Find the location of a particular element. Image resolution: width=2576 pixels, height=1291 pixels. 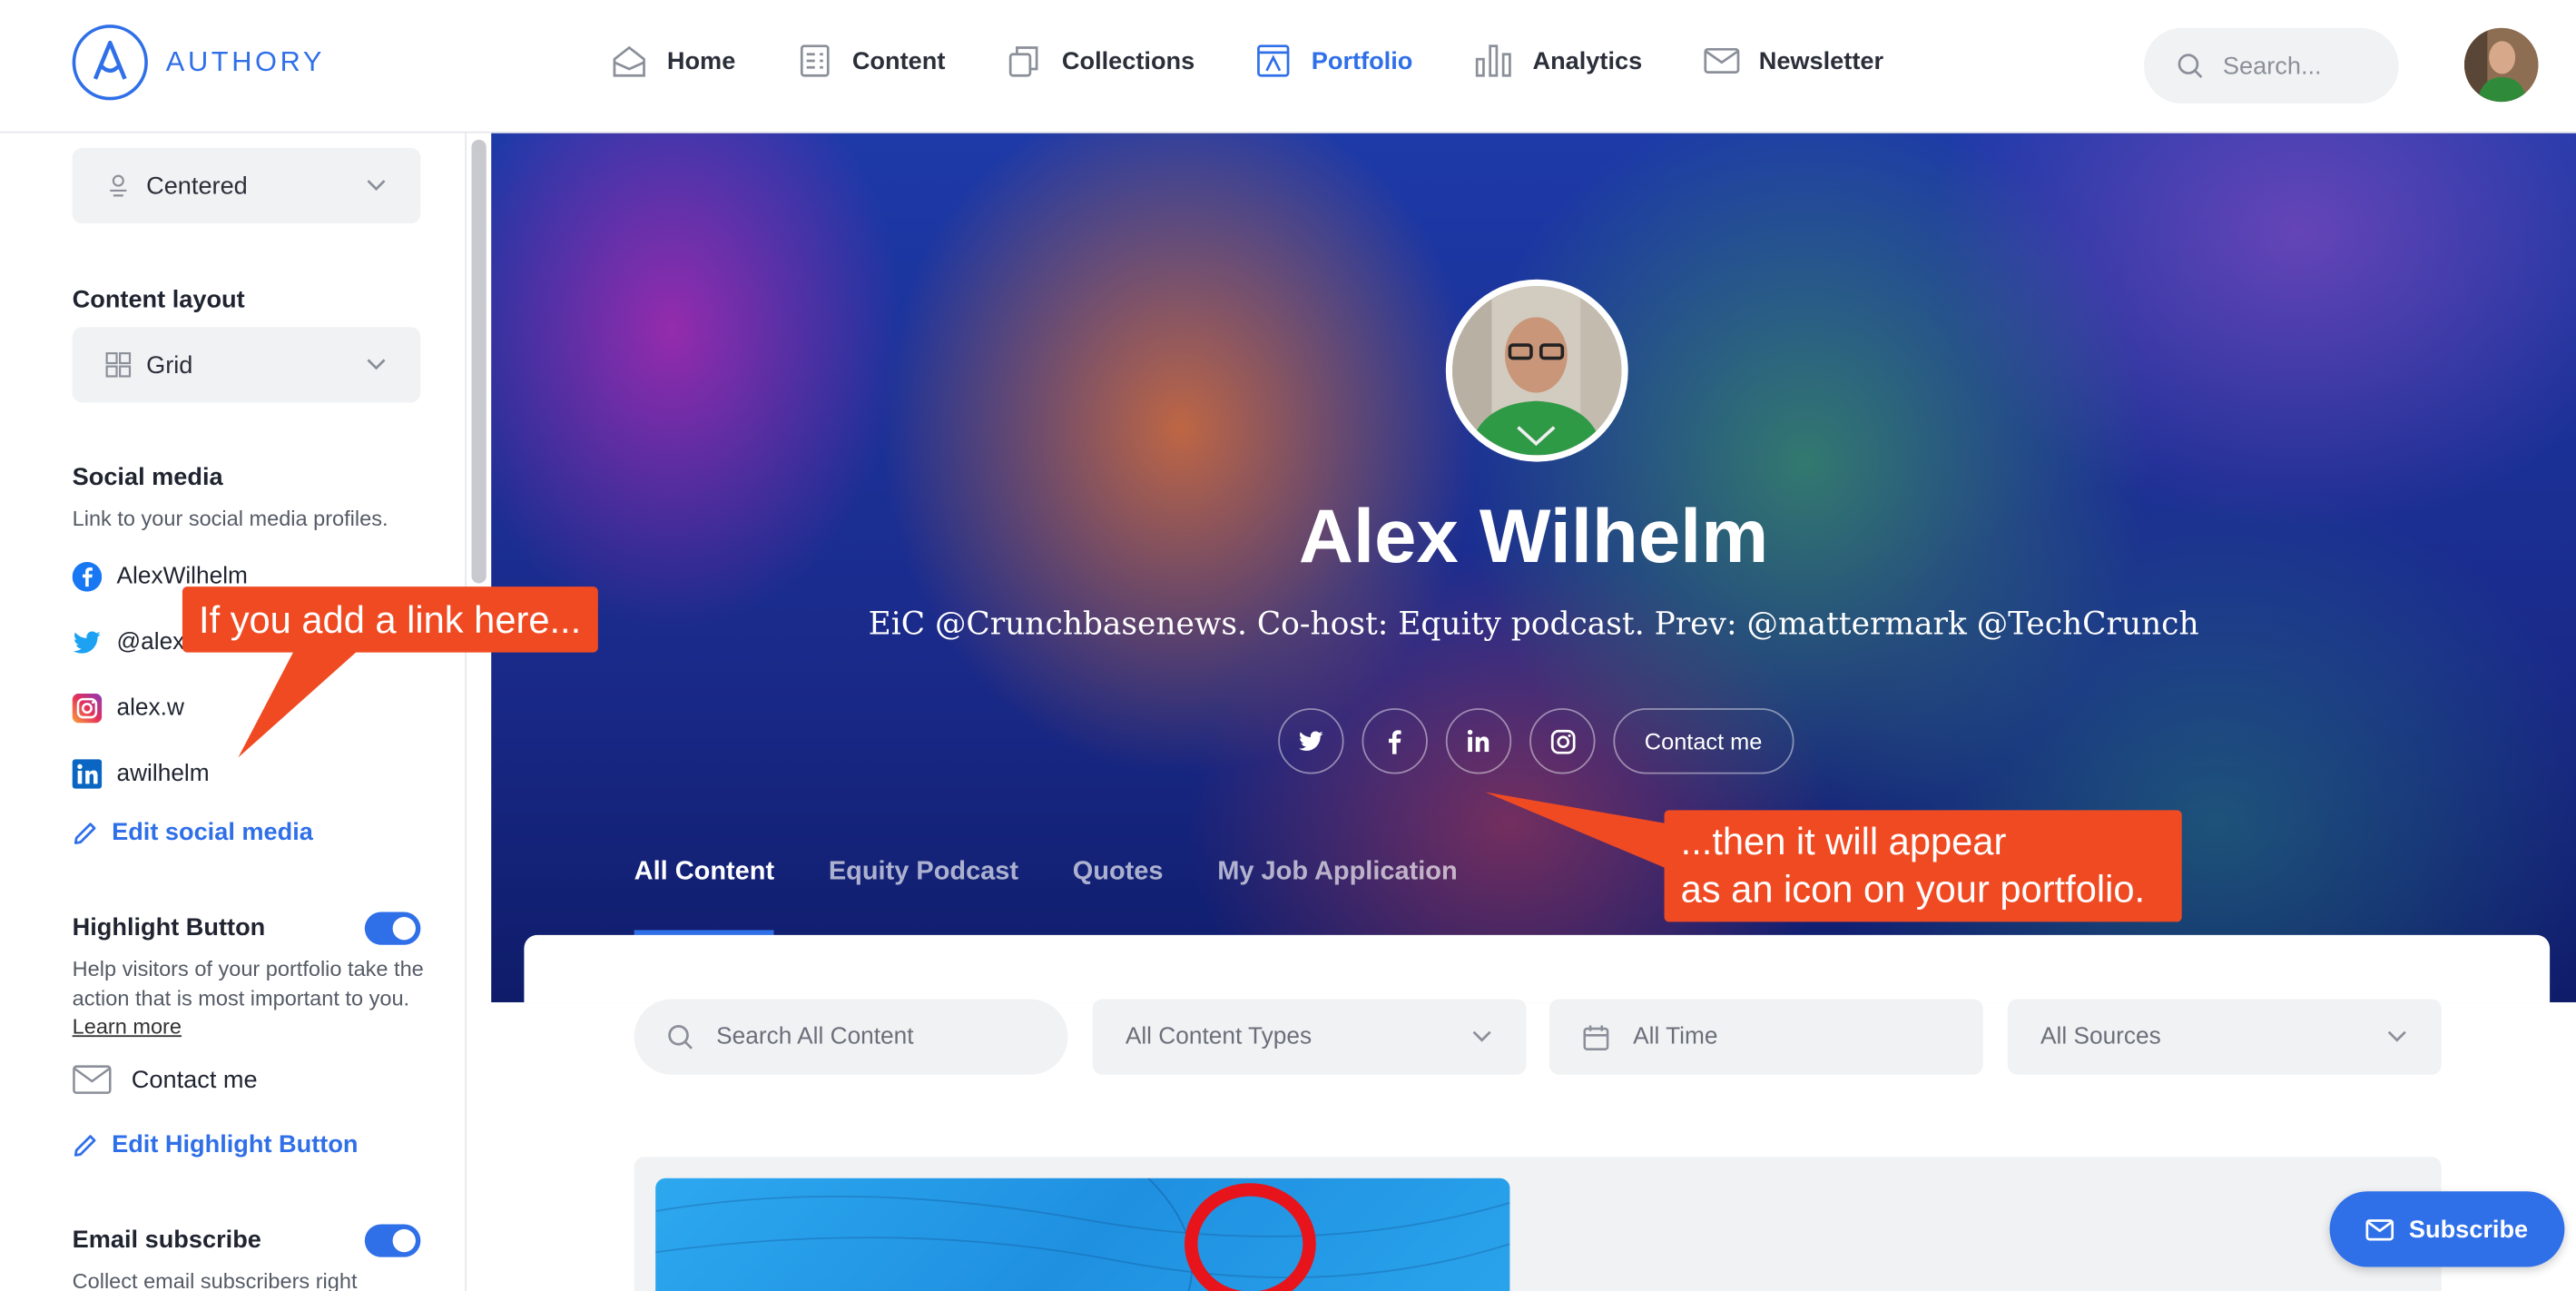

content-icon is located at coordinates (815, 61).